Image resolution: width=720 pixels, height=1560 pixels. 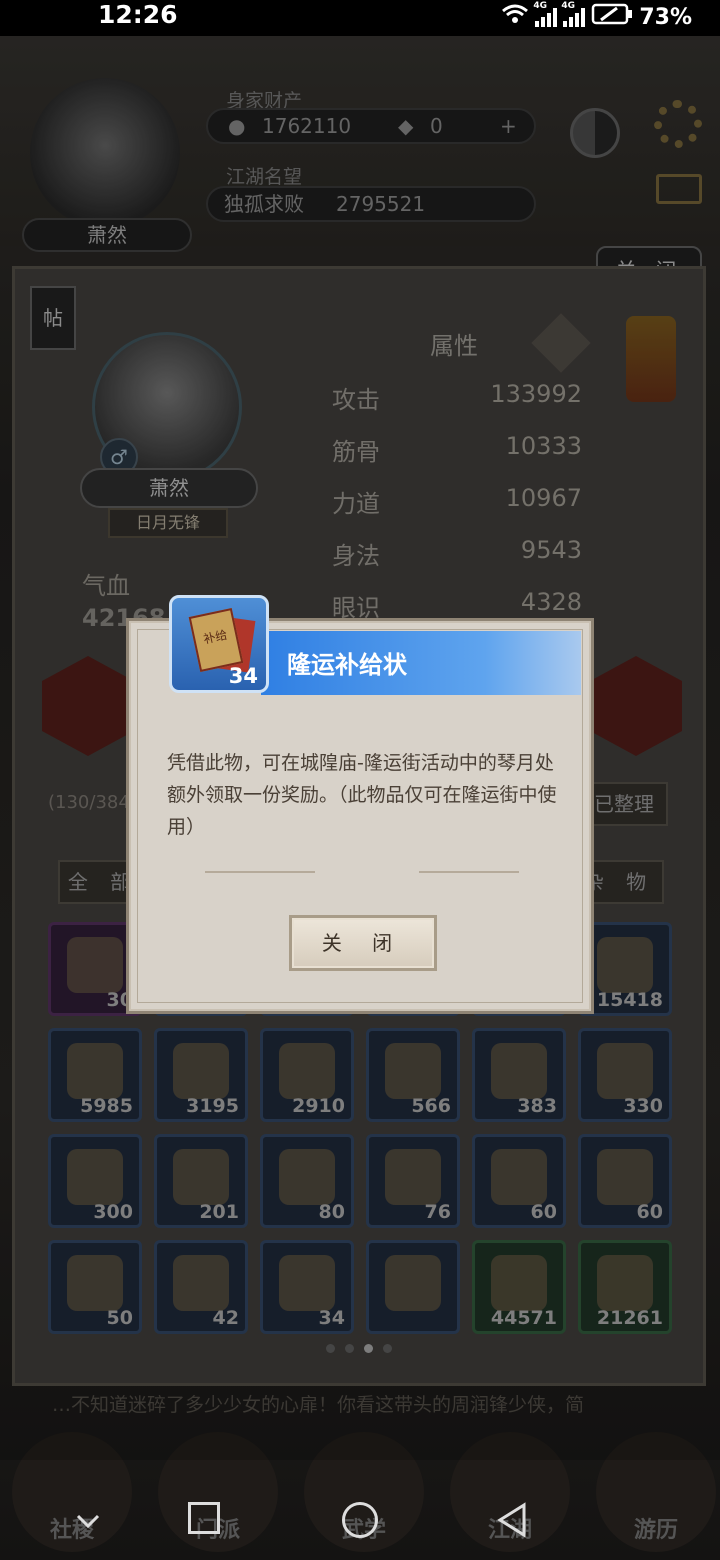 I want to click on clock: 12:26, so click(x=138, y=14).